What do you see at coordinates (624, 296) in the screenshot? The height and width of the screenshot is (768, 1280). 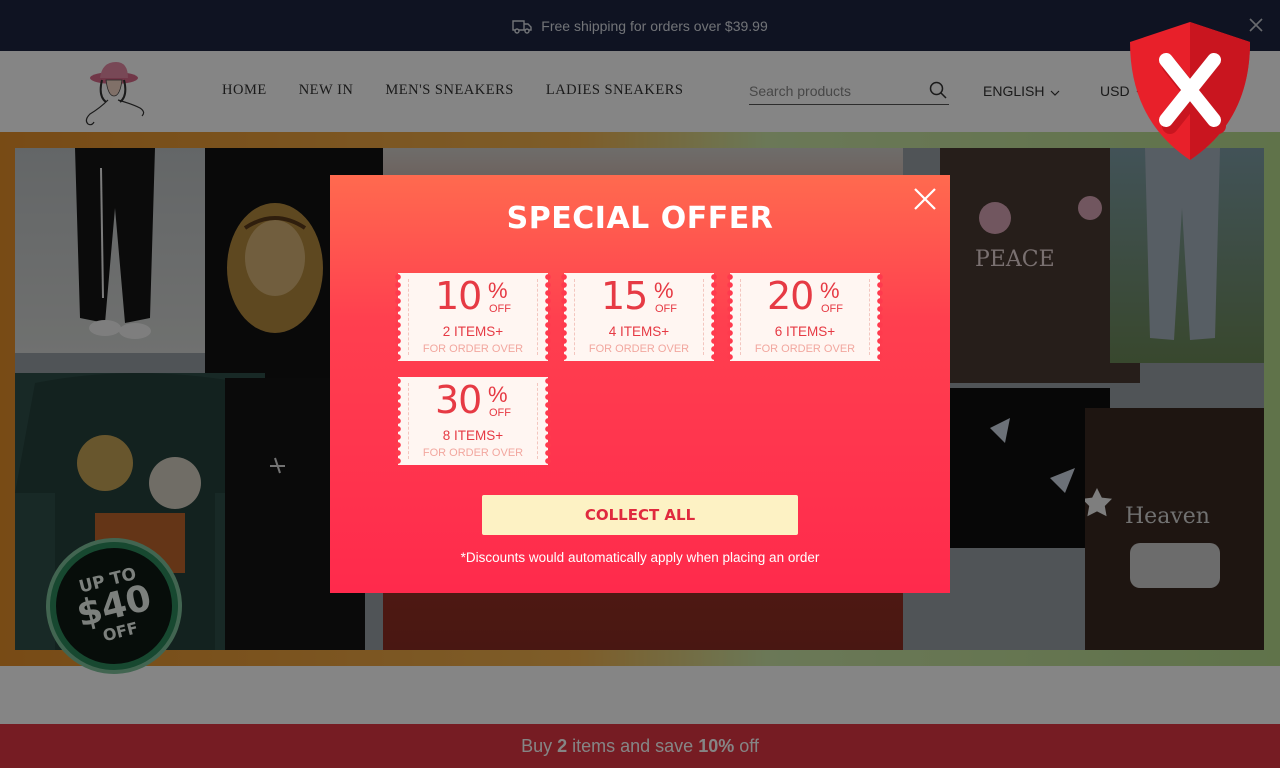 I see `coupon-value: 15` at bounding box center [624, 296].